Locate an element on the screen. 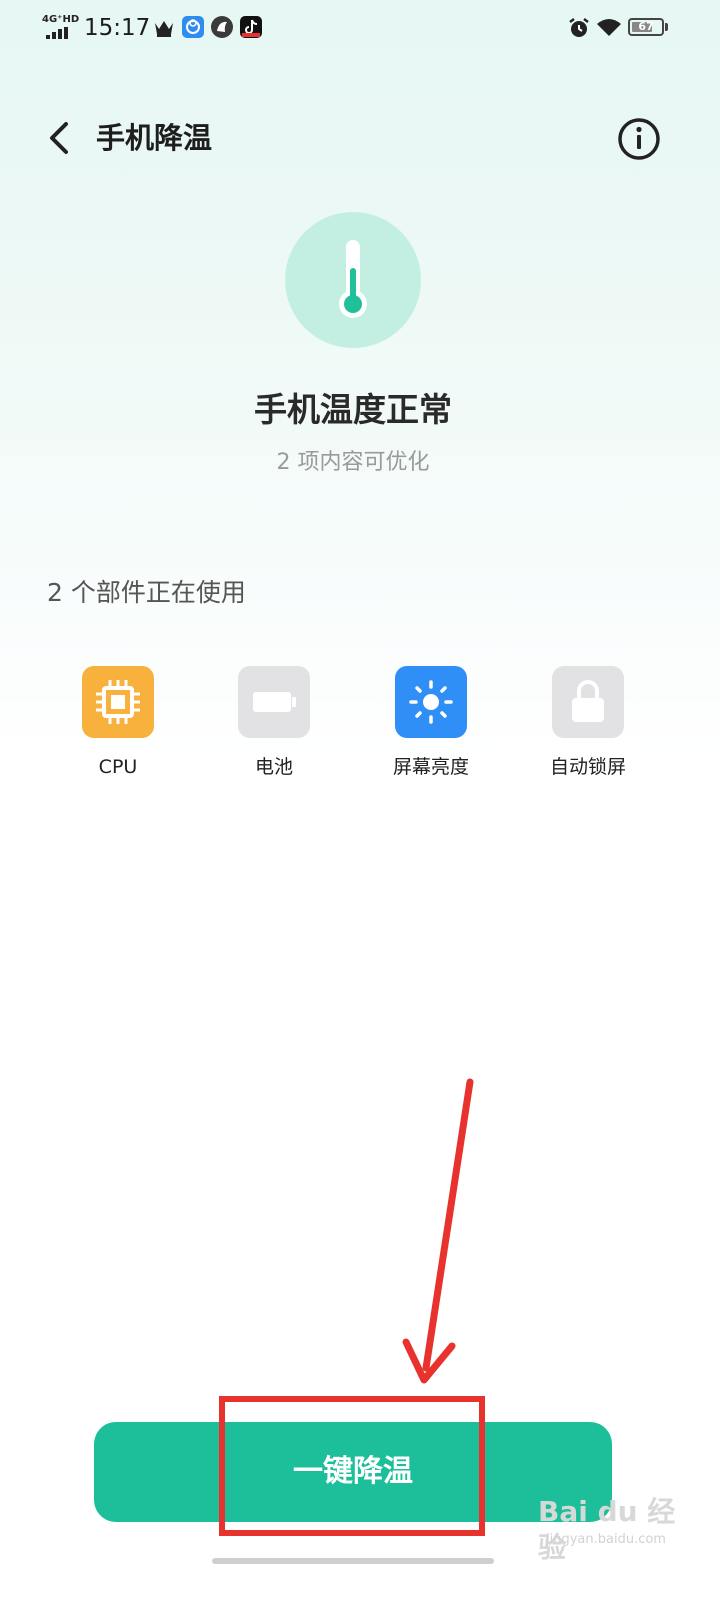 The height and width of the screenshot is (1600, 720). battery-tip is located at coordinates (666, 27).